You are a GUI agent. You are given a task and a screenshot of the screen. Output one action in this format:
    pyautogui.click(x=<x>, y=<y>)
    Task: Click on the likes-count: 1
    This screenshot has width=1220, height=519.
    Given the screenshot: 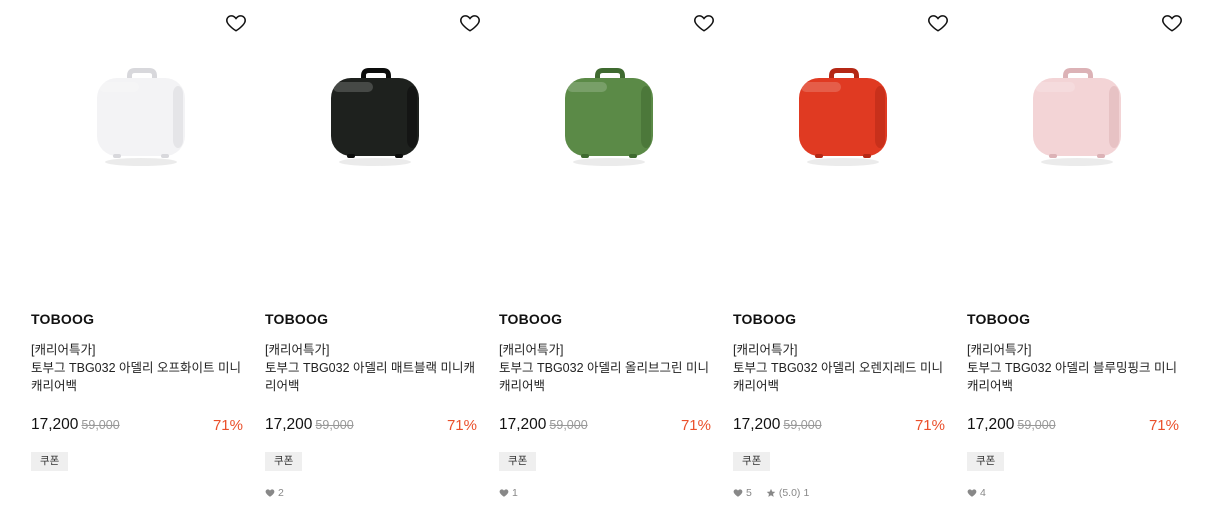 What is the action you would take?
    pyautogui.click(x=508, y=493)
    